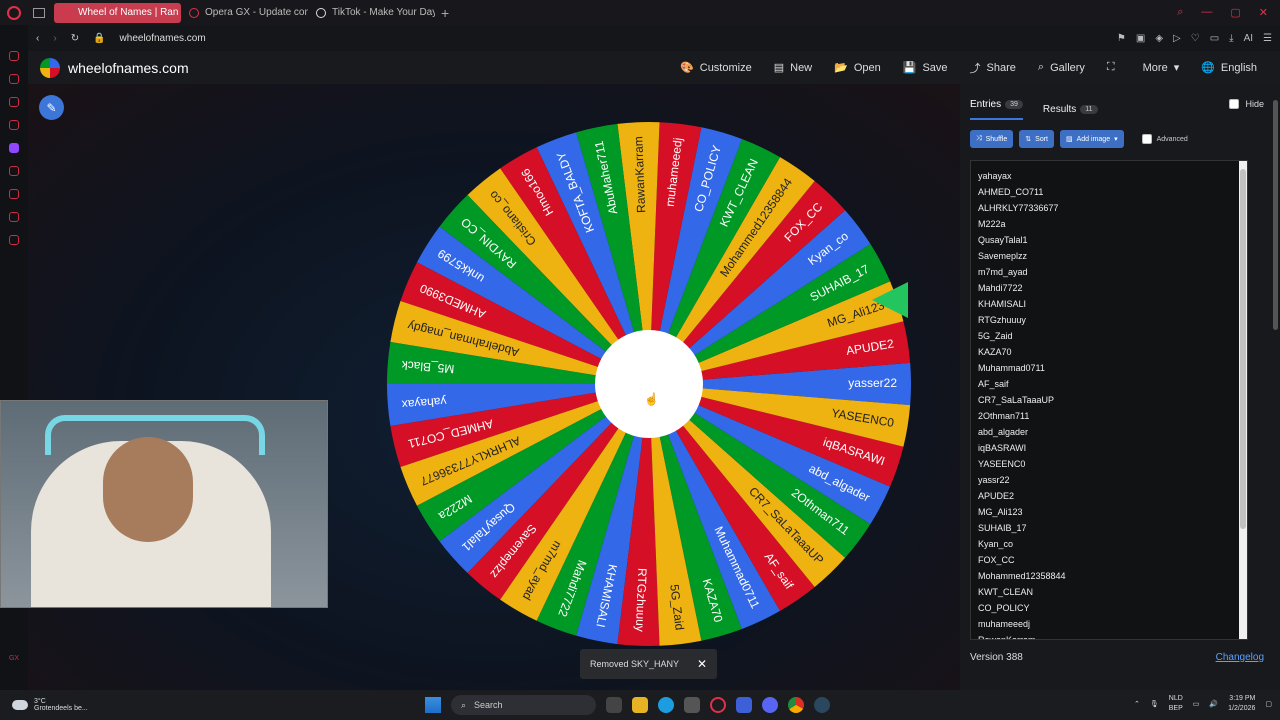 This screenshot has width=1280, height=720. Describe the element at coordinates (1109, 624) in the screenshot. I see `list-item: muhameeedj` at that location.